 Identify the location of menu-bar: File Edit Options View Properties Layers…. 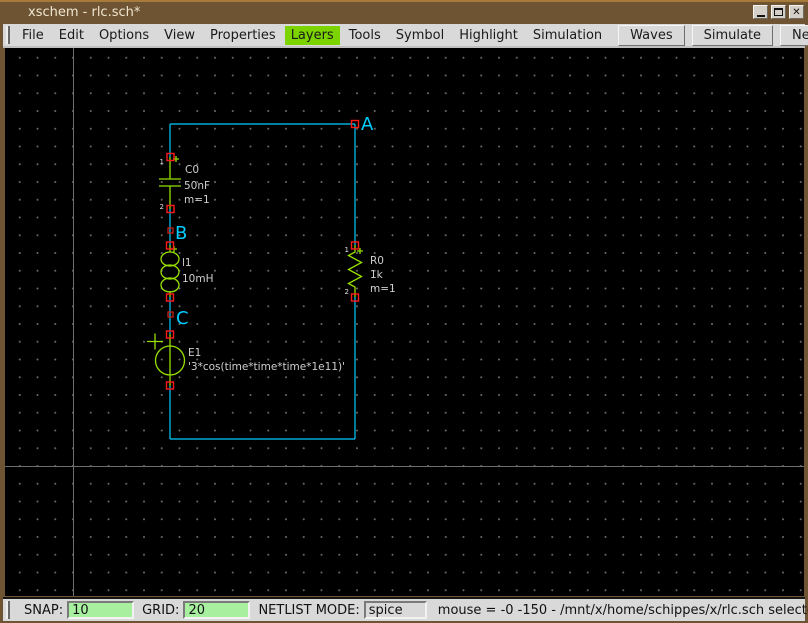
(405, 36).